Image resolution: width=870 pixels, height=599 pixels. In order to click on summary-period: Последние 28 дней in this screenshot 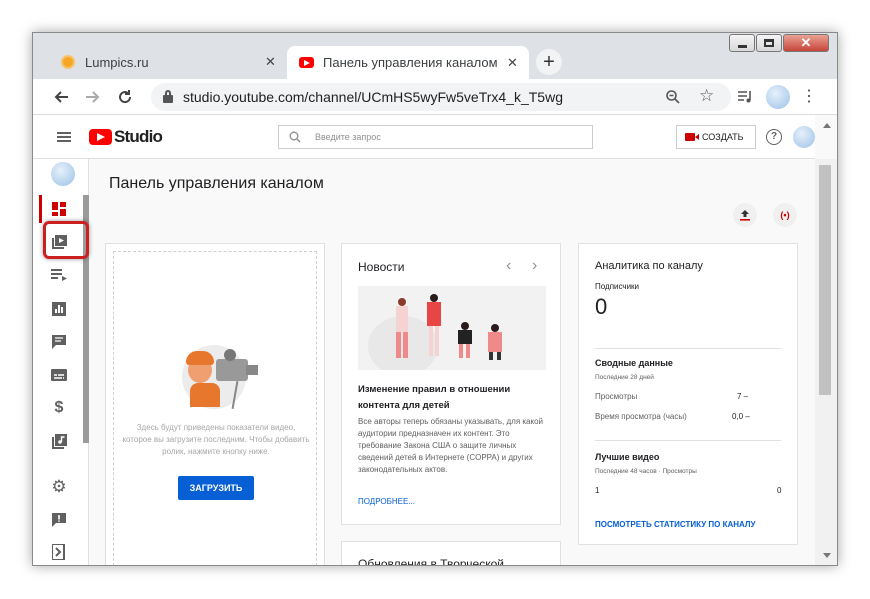, I will do `click(624, 377)`.